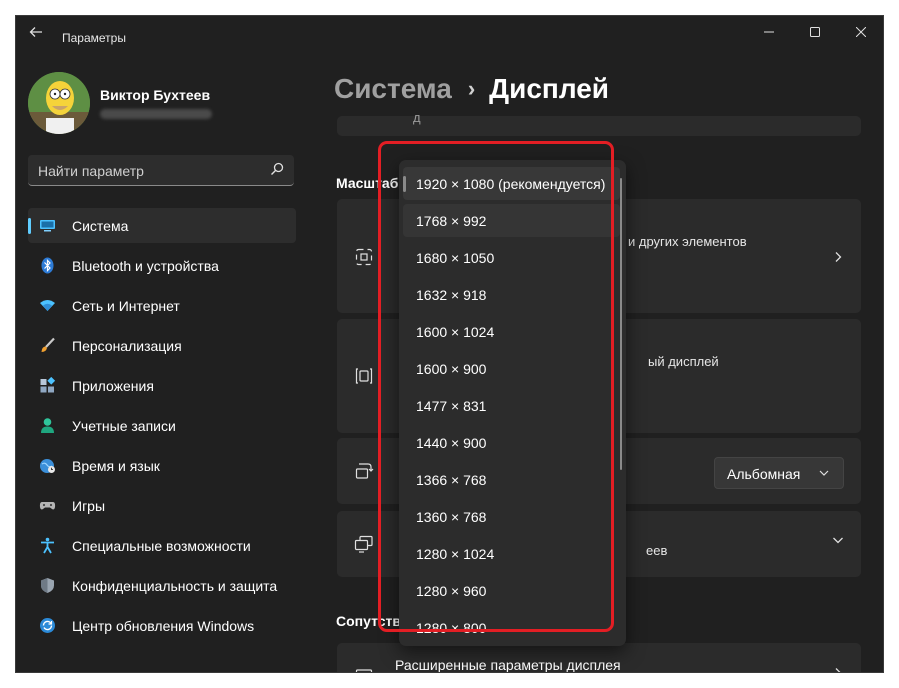 This screenshot has height=688, width=899. What do you see at coordinates (161, 170) in the screenshot?
I see `search-input: Найти параметр` at bounding box center [161, 170].